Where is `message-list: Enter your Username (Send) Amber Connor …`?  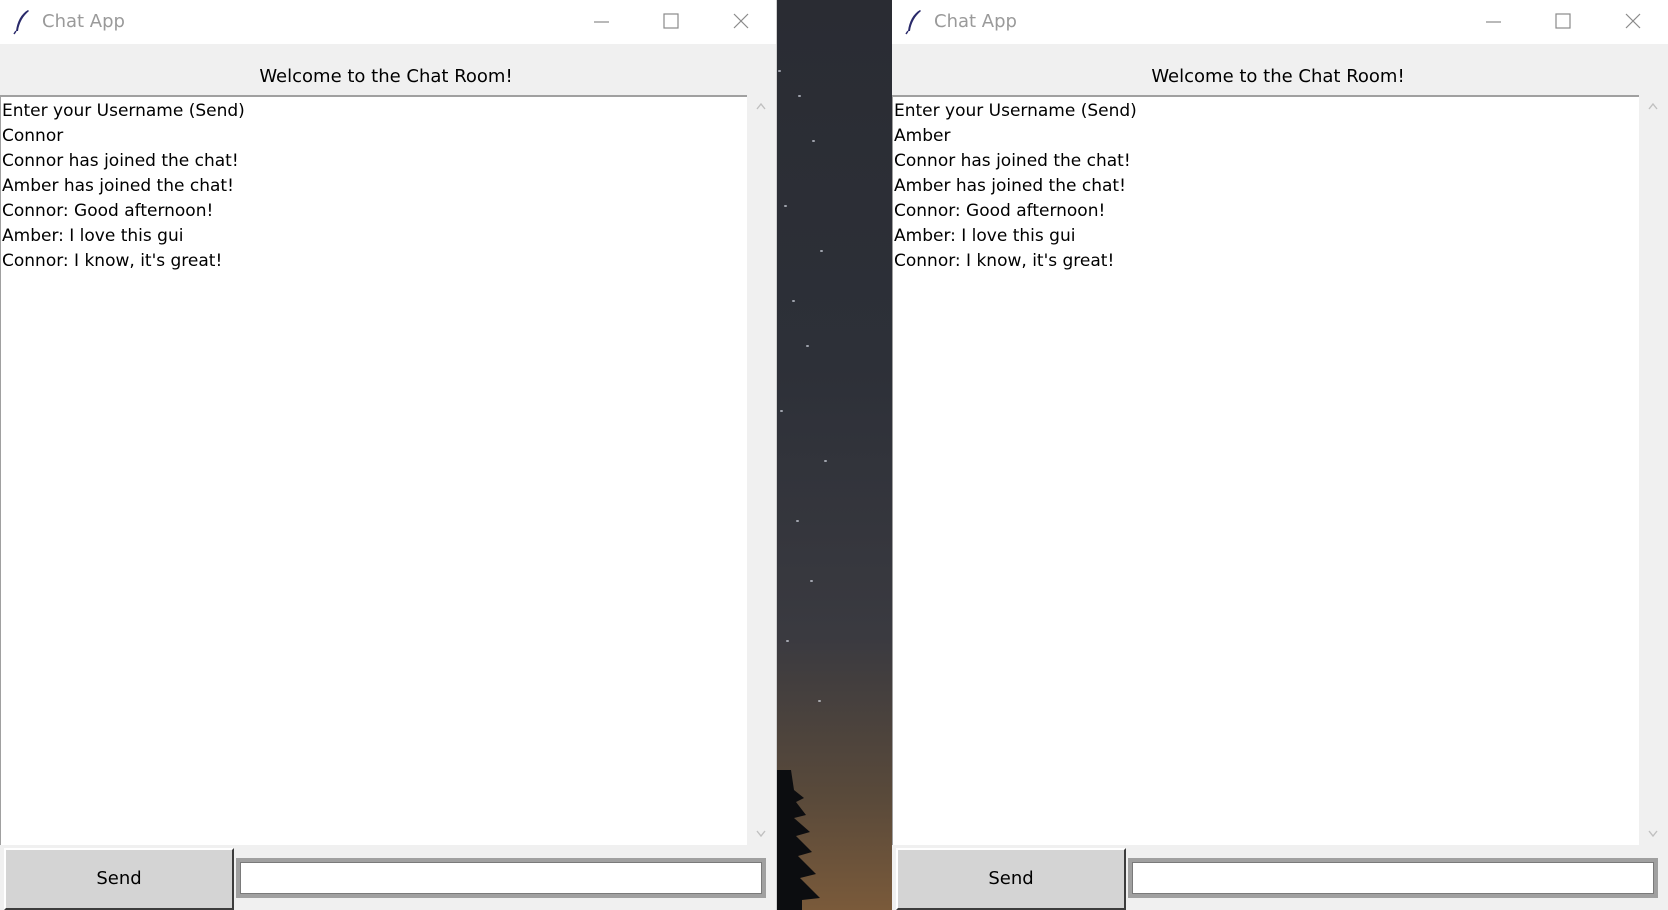 message-list: Enter your Username (Send) Amber Connor … is located at coordinates (1015, 186).